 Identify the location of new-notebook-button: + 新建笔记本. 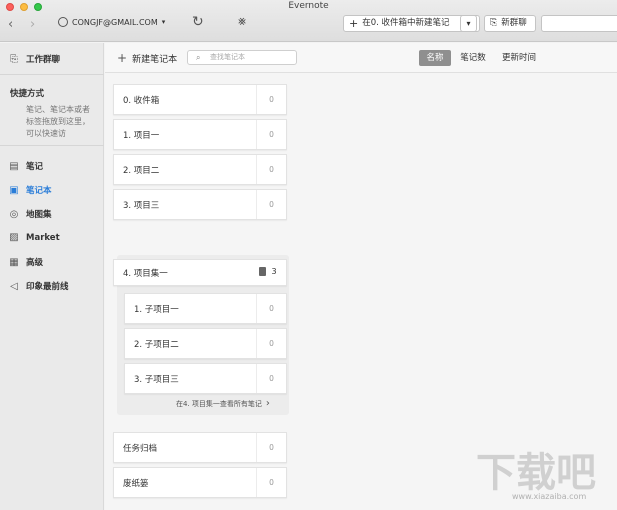
(147, 58).